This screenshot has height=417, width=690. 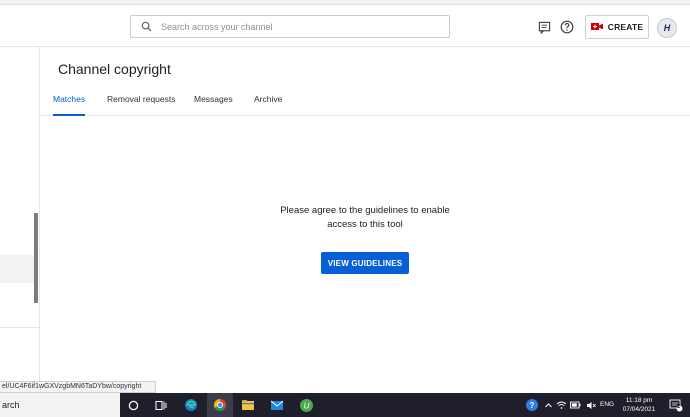 I want to click on battery-icon, so click(x=575, y=405).